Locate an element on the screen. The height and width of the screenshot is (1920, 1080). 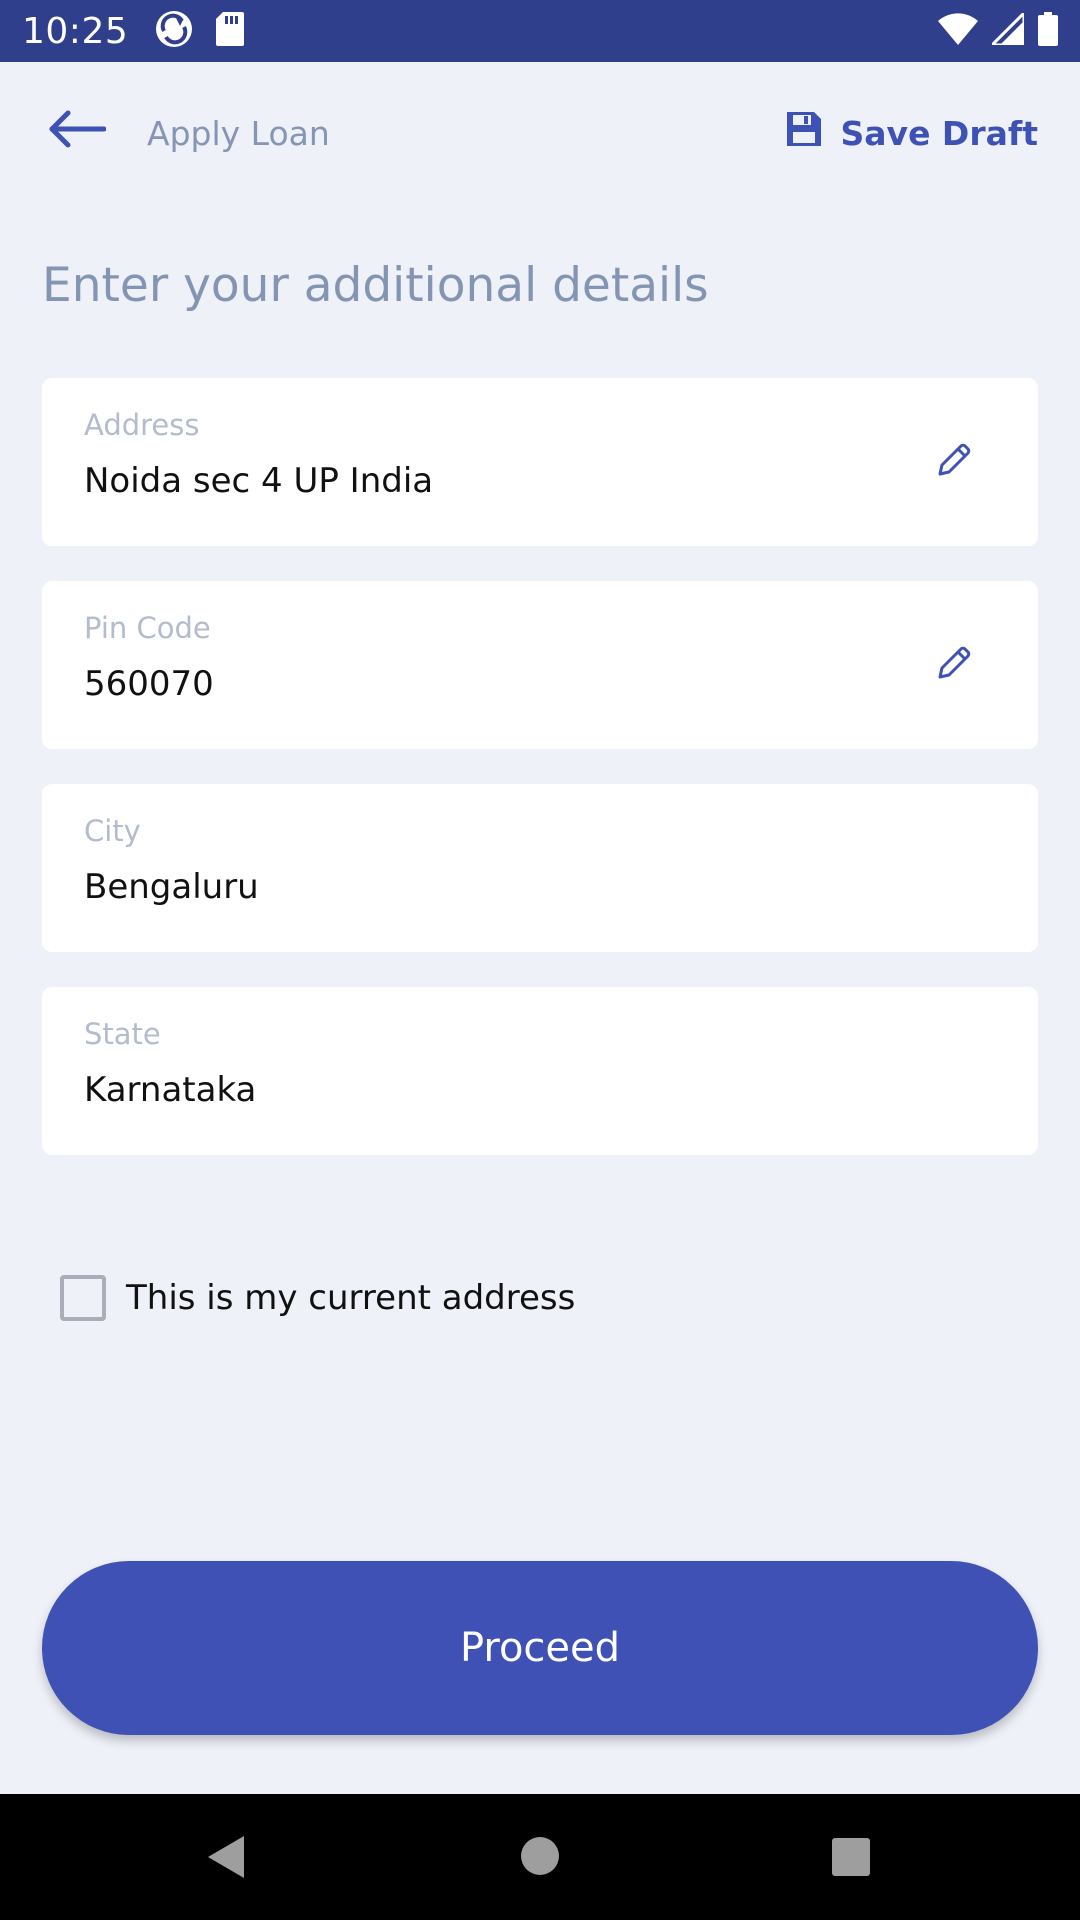
state-field: State Karnataka is located at coordinates (540, 1071).